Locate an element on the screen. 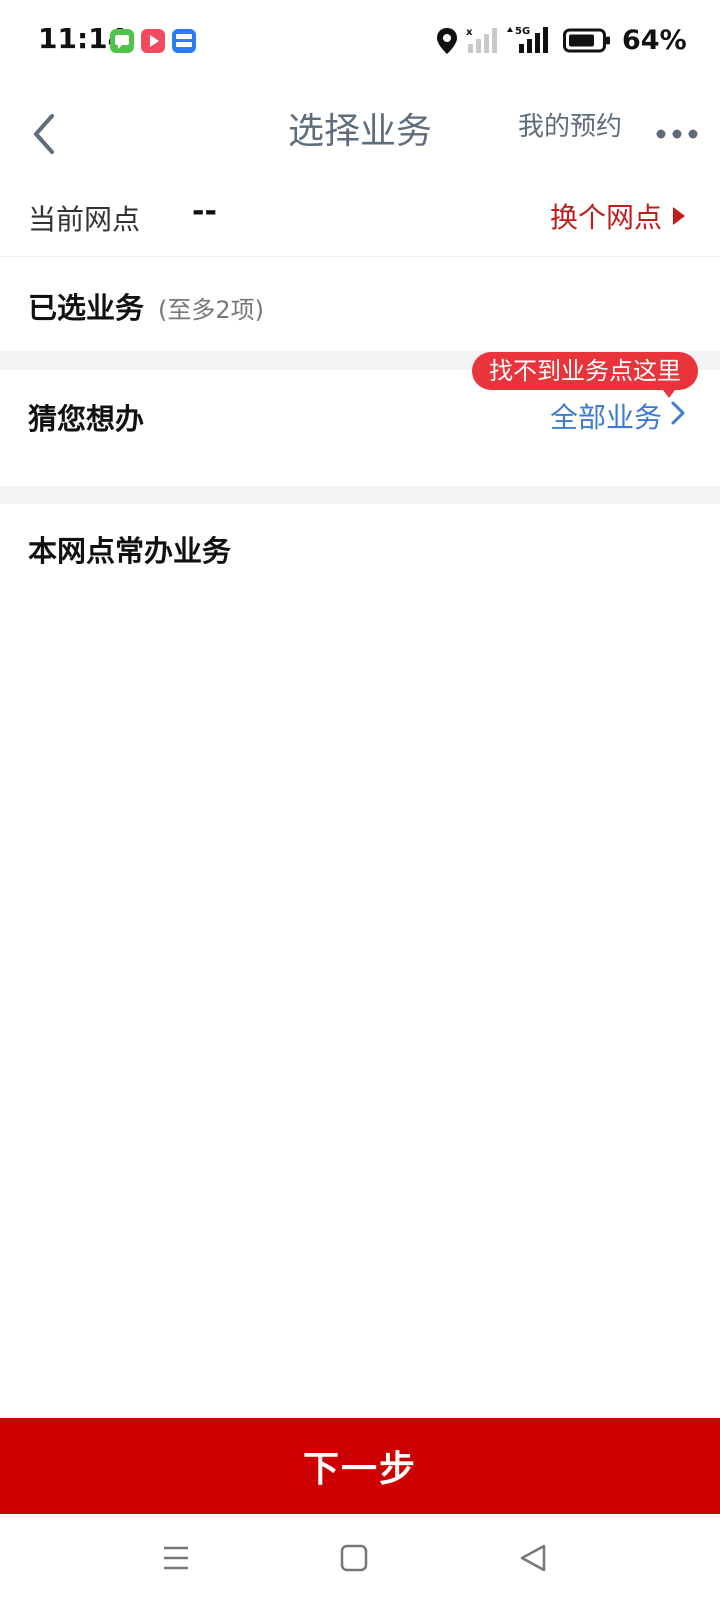 The width and height of the screenshot is (720, 1604). guess-section-title: 猜您想办 is located at coordinates (86, 419).